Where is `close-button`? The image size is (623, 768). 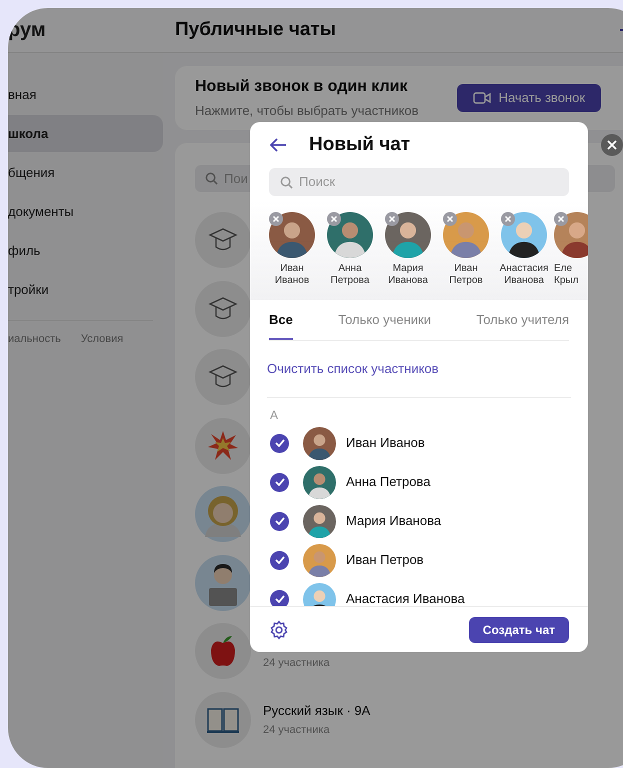
close-button is located at coordinates (612, 145).